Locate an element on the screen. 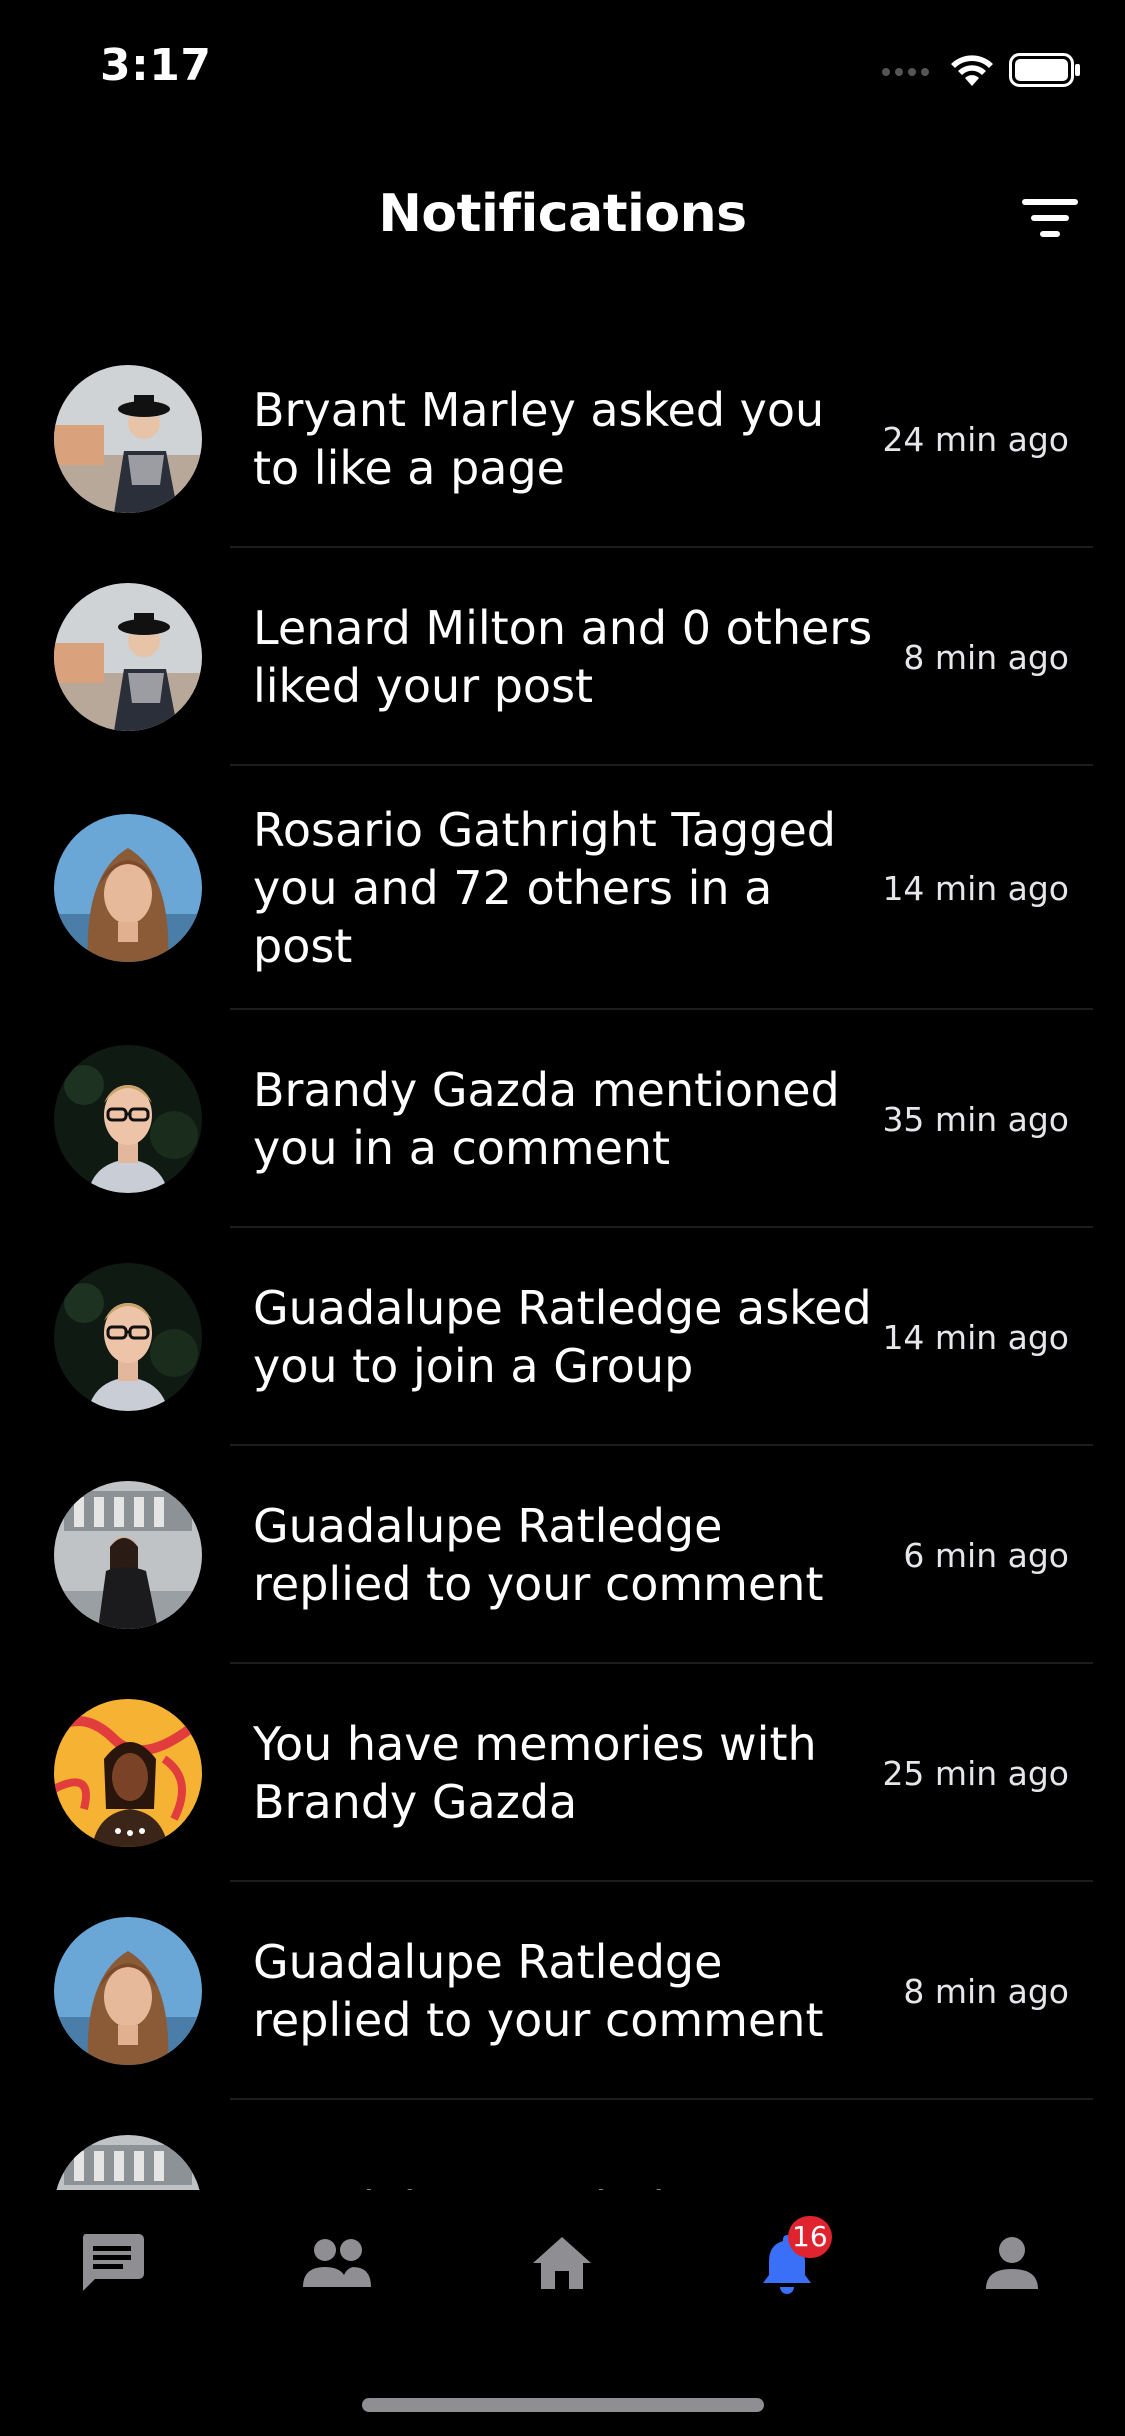  notification-time: 35 min ago is located at coordinates (975, 1119).